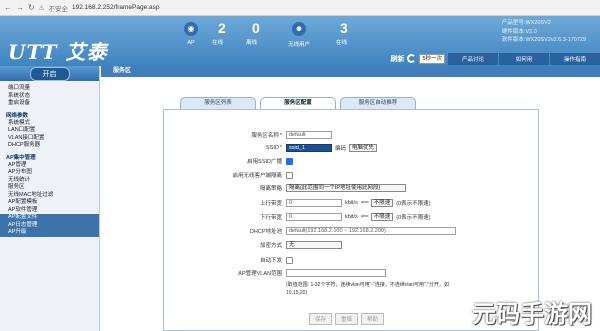  What do you see at coordinates (342, 43) in the screenshot?
I see `stat-users-online-label: 在线` at bounding box center [342, 43].